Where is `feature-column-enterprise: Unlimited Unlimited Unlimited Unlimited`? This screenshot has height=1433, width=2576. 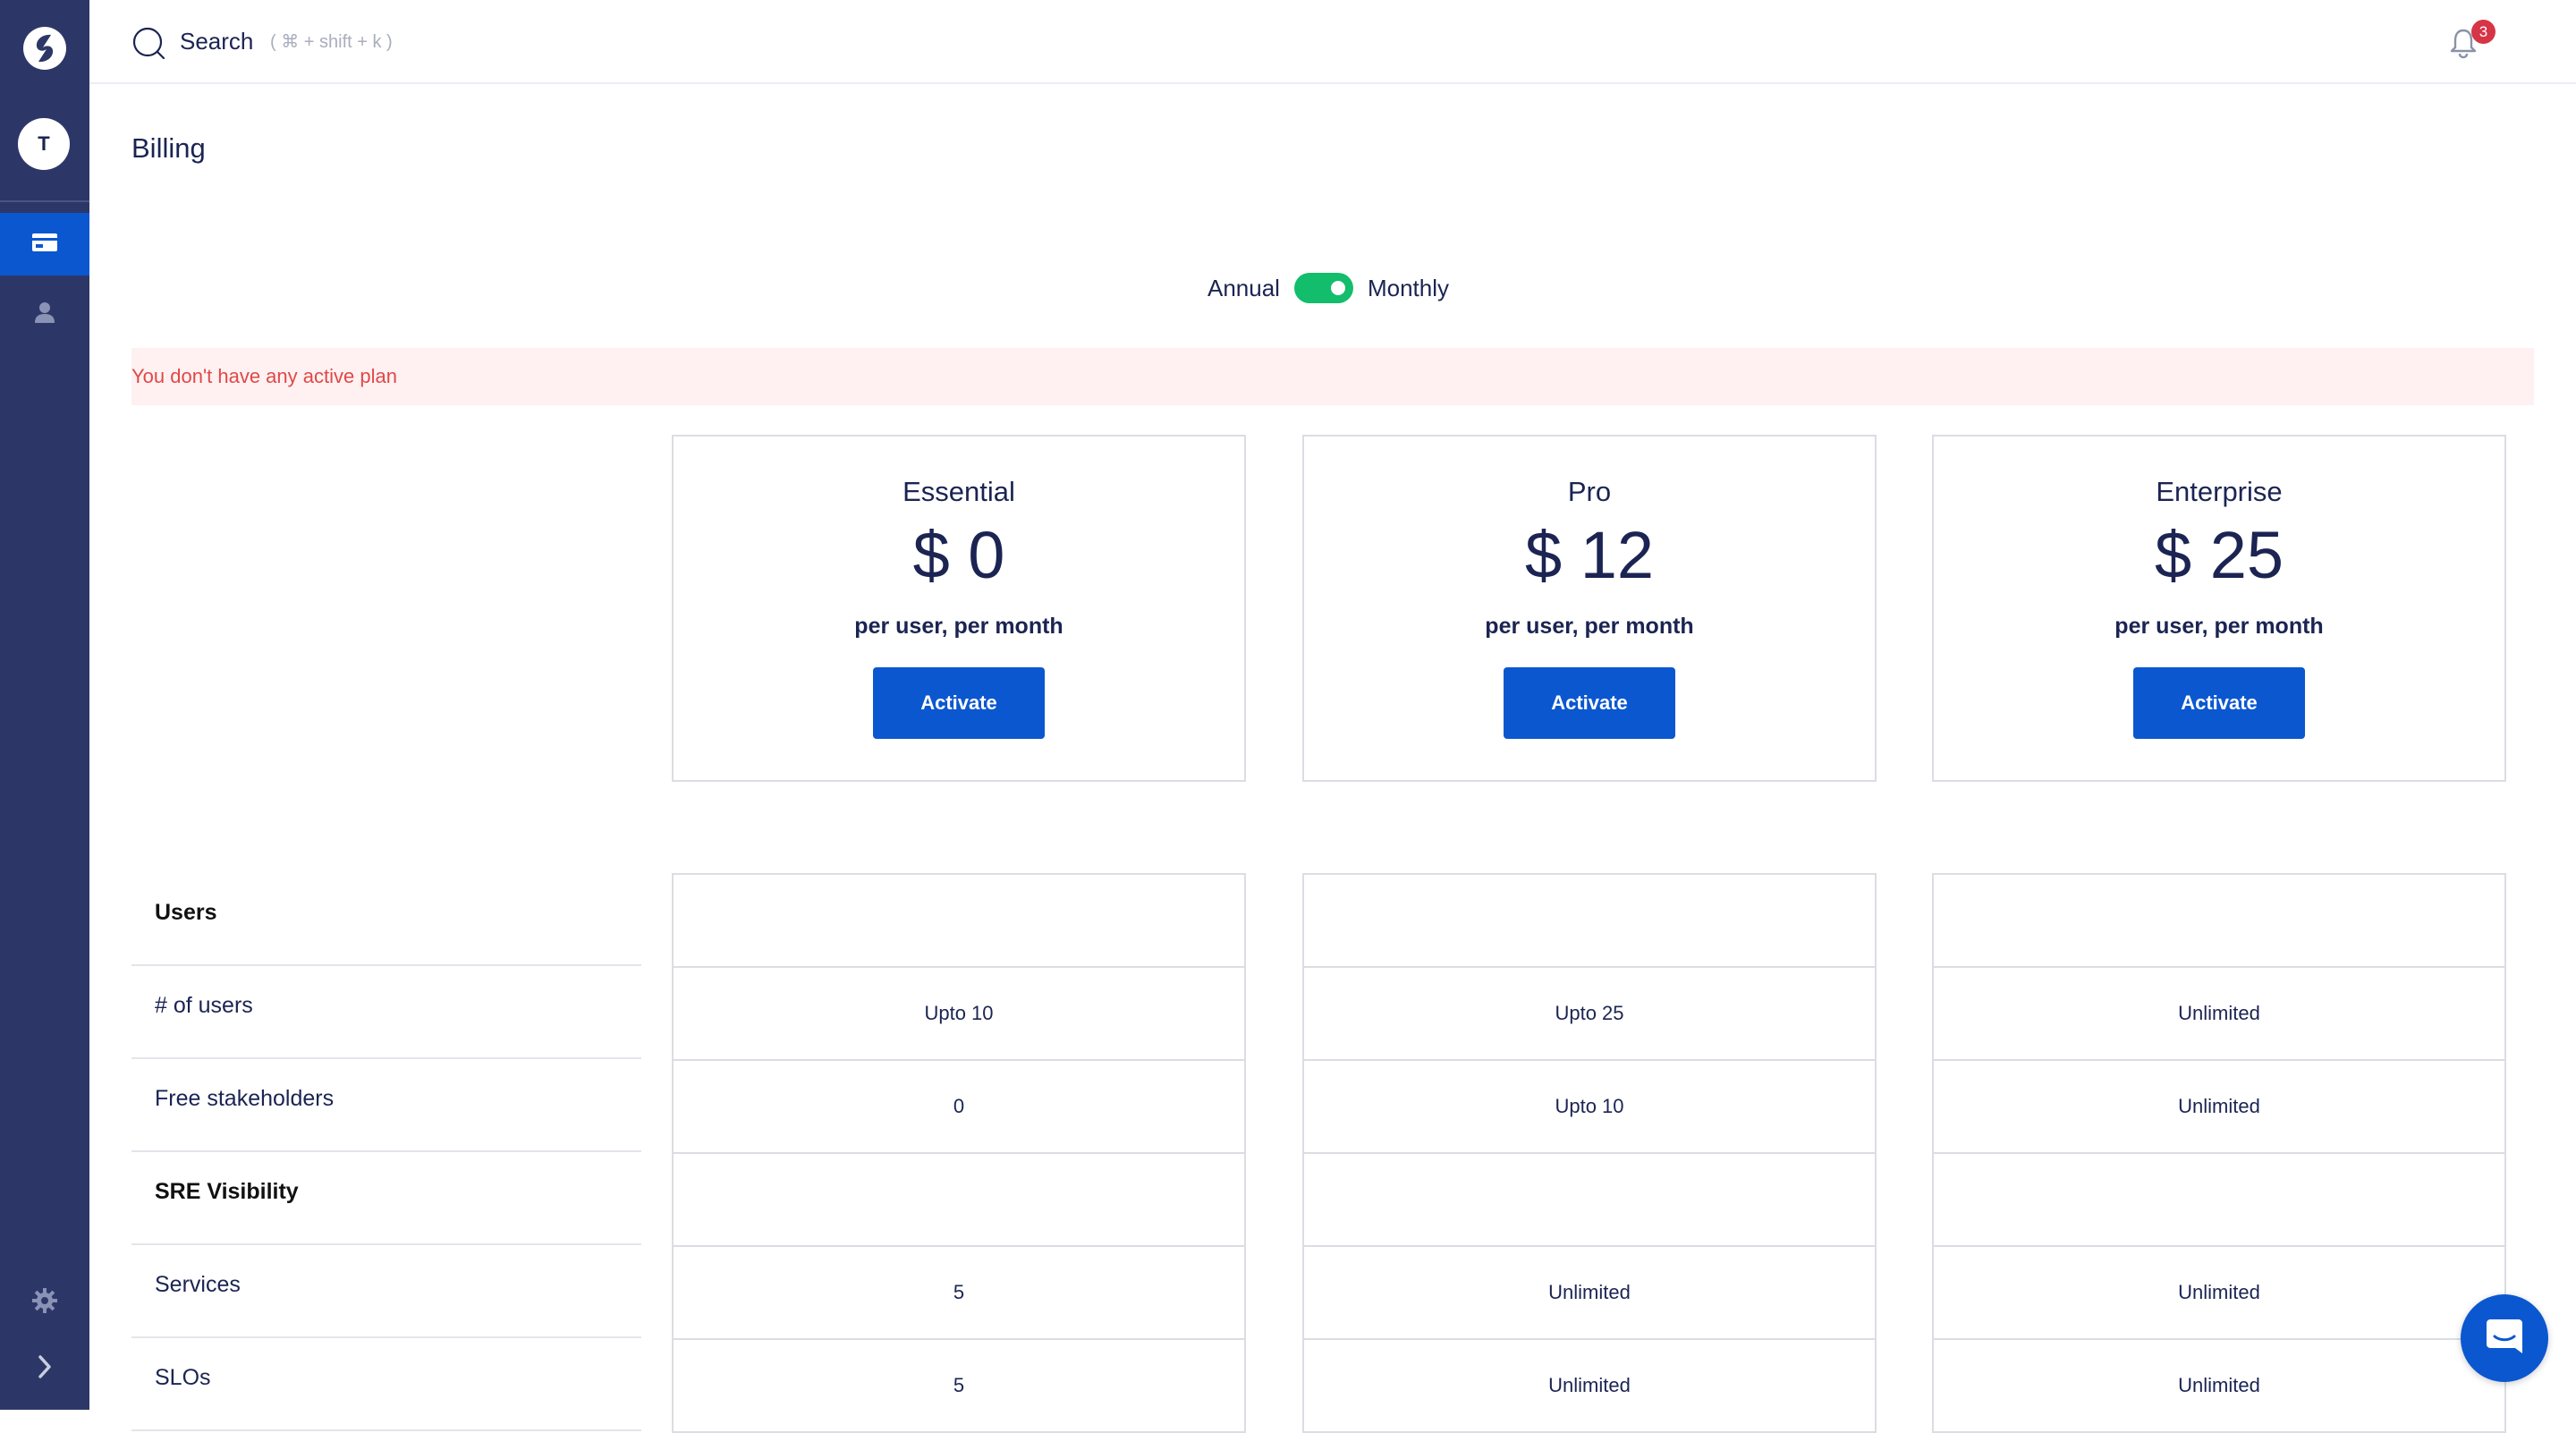
feature-column-enterprise: Unlimited Unlimited Unlimited Unlimited is located at coordinates (2219, 1153).